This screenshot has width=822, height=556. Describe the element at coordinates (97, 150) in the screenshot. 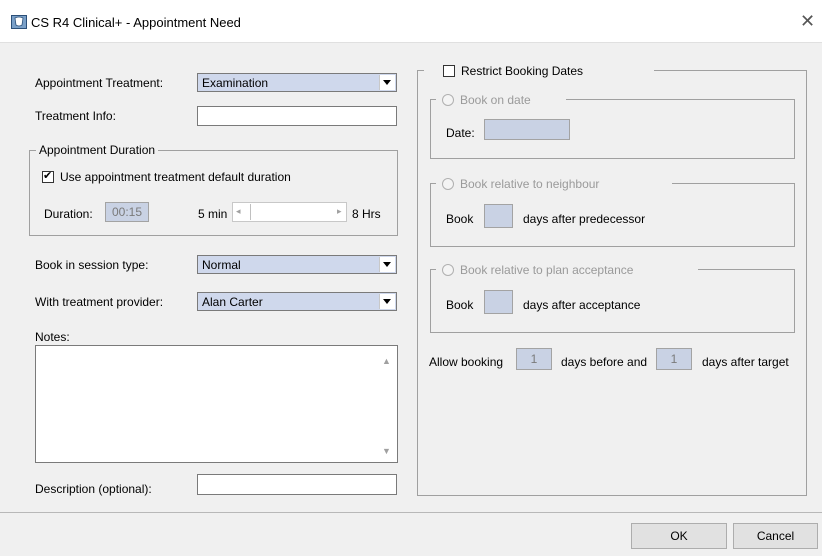

I see `appointment-duration-title: Appointment Duration` at that location.